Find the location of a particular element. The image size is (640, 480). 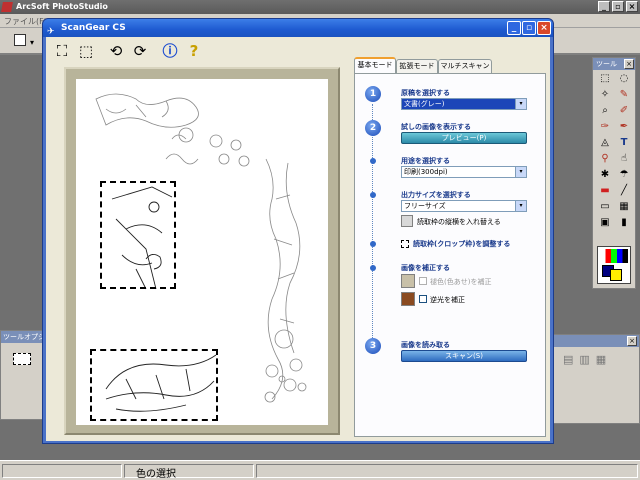

selection-shape-icon is located at coordinates (22, 359).